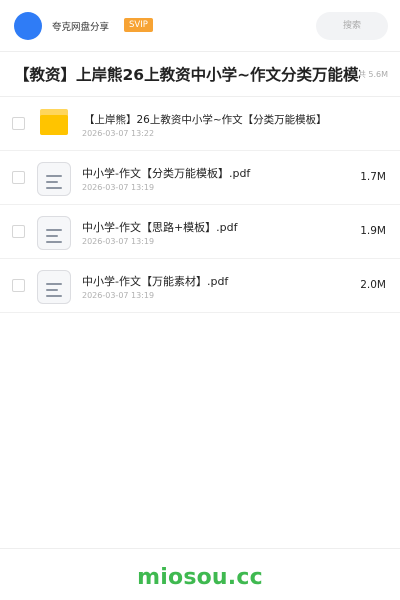 The width and height of the screenshot is (400, 600). Describe the element at coordinates (81, 27) in the screenshot. I see `user-name: 夸克网盘分享` at that location.